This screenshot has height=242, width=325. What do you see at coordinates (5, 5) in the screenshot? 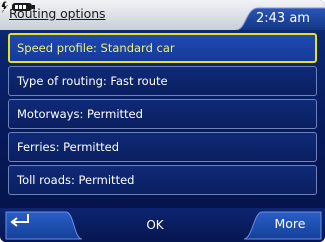
I see `clock-icon` at bounding box center [5, 5].